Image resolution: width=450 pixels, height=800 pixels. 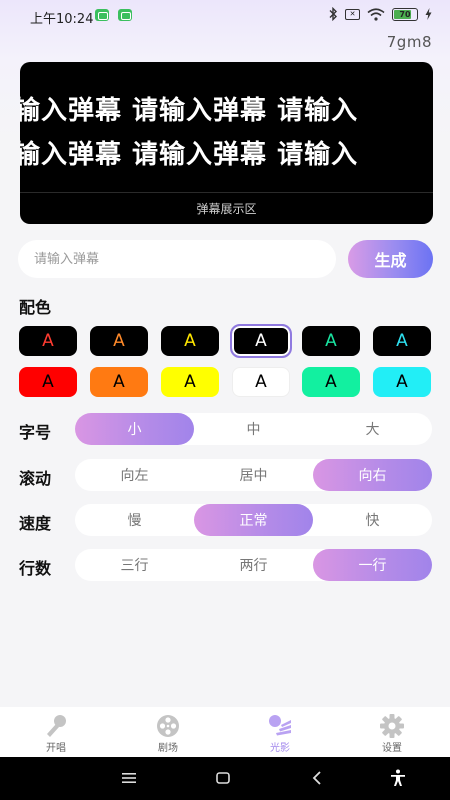 What do you see at coordinates (168, 726) in the screenshot?
I see `film-reel-icon` at bounding box center [168, 726].